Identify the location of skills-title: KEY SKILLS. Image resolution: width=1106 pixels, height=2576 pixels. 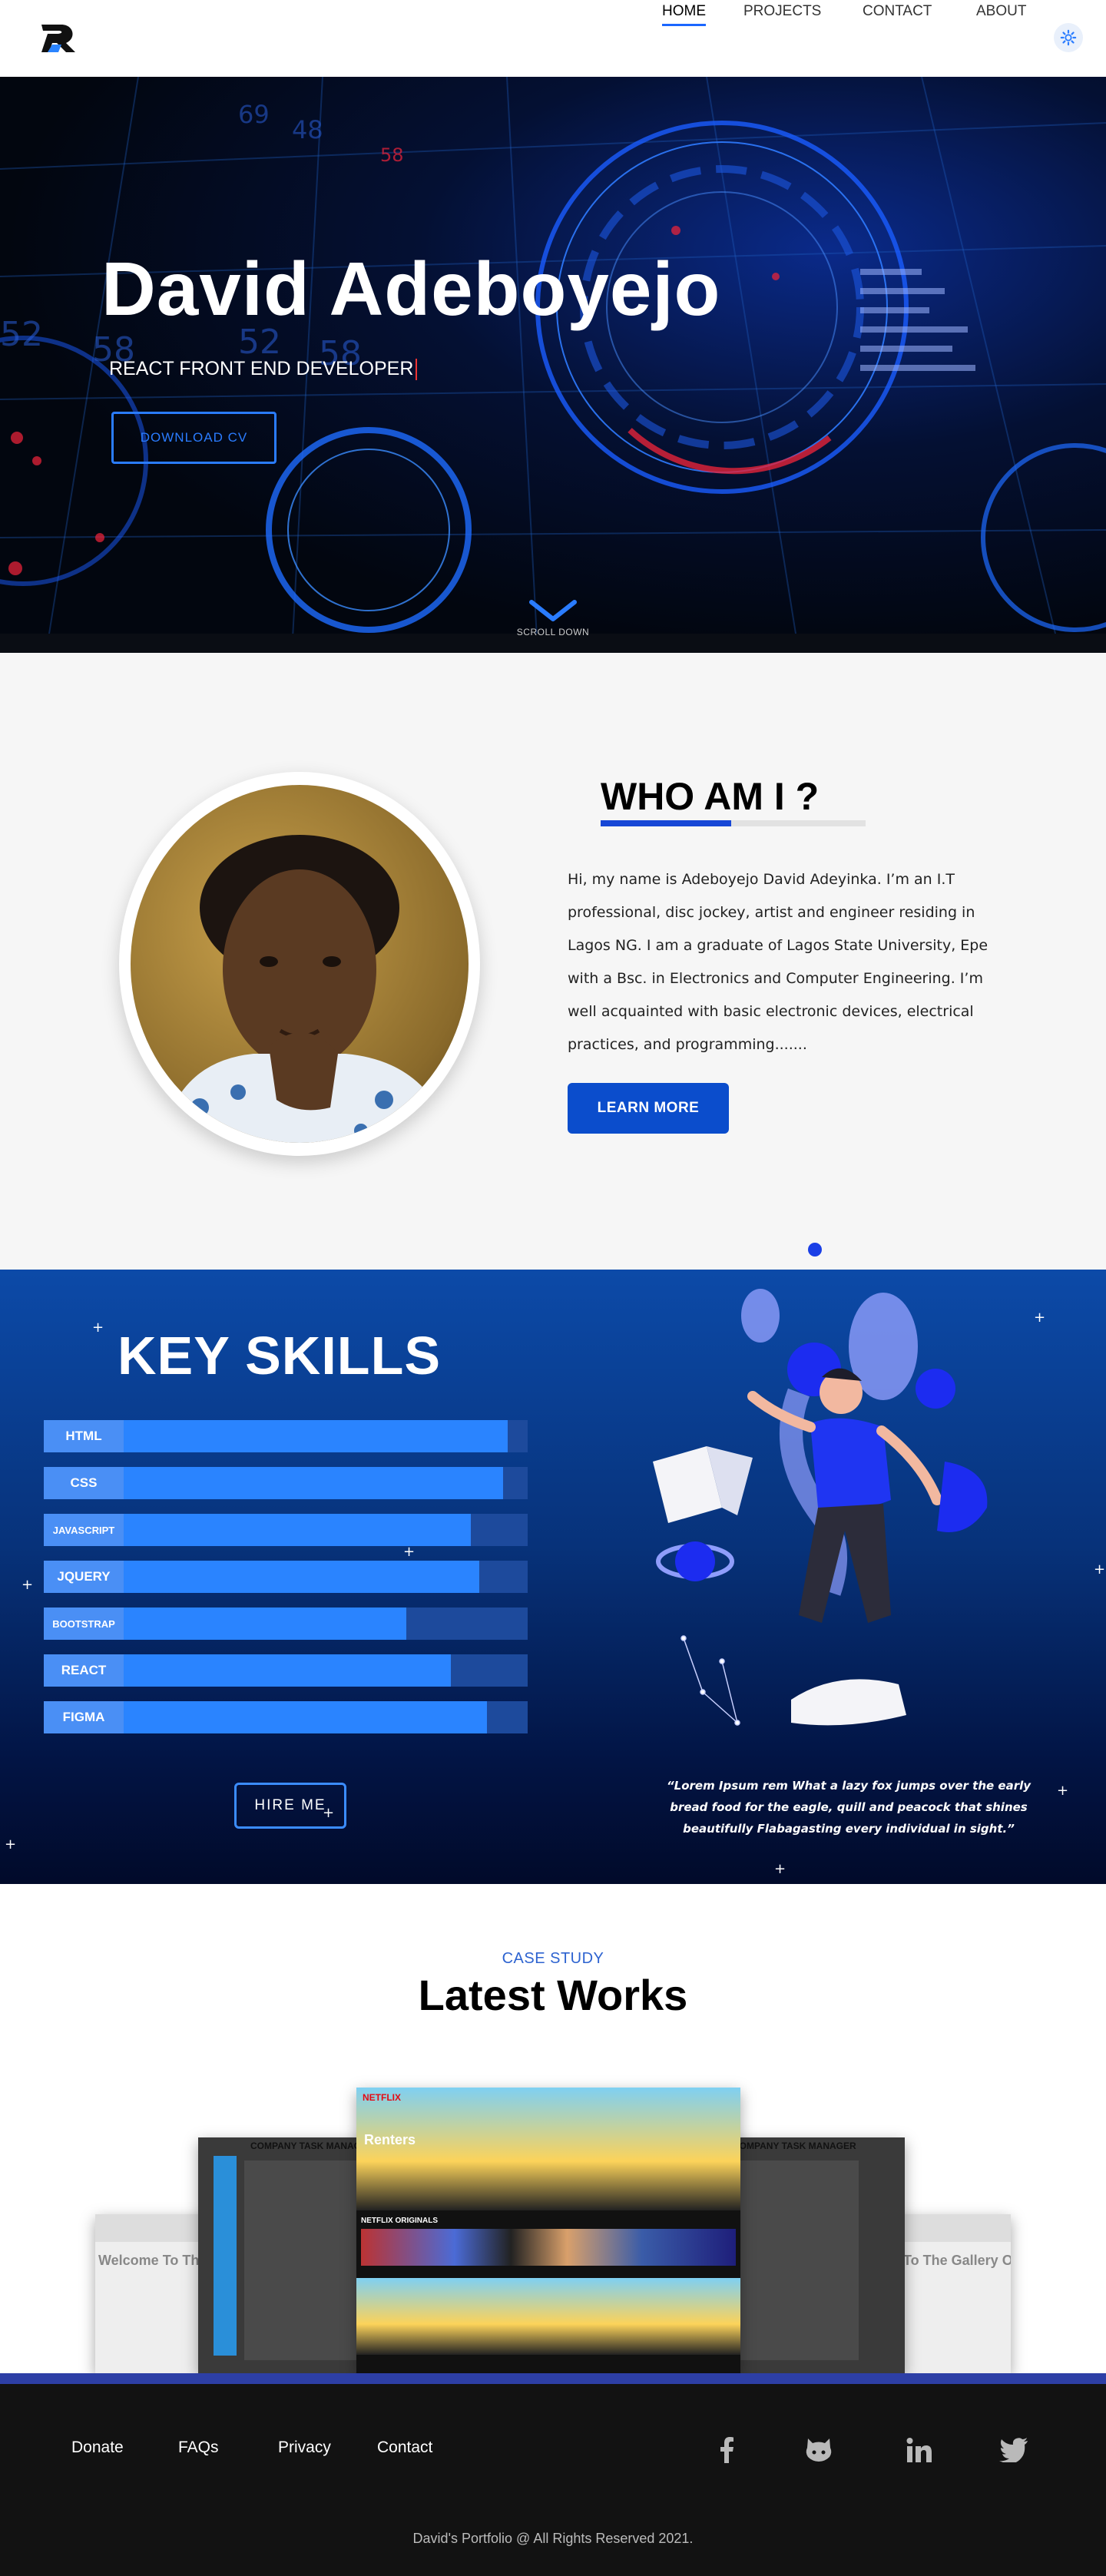
(280, 1356).